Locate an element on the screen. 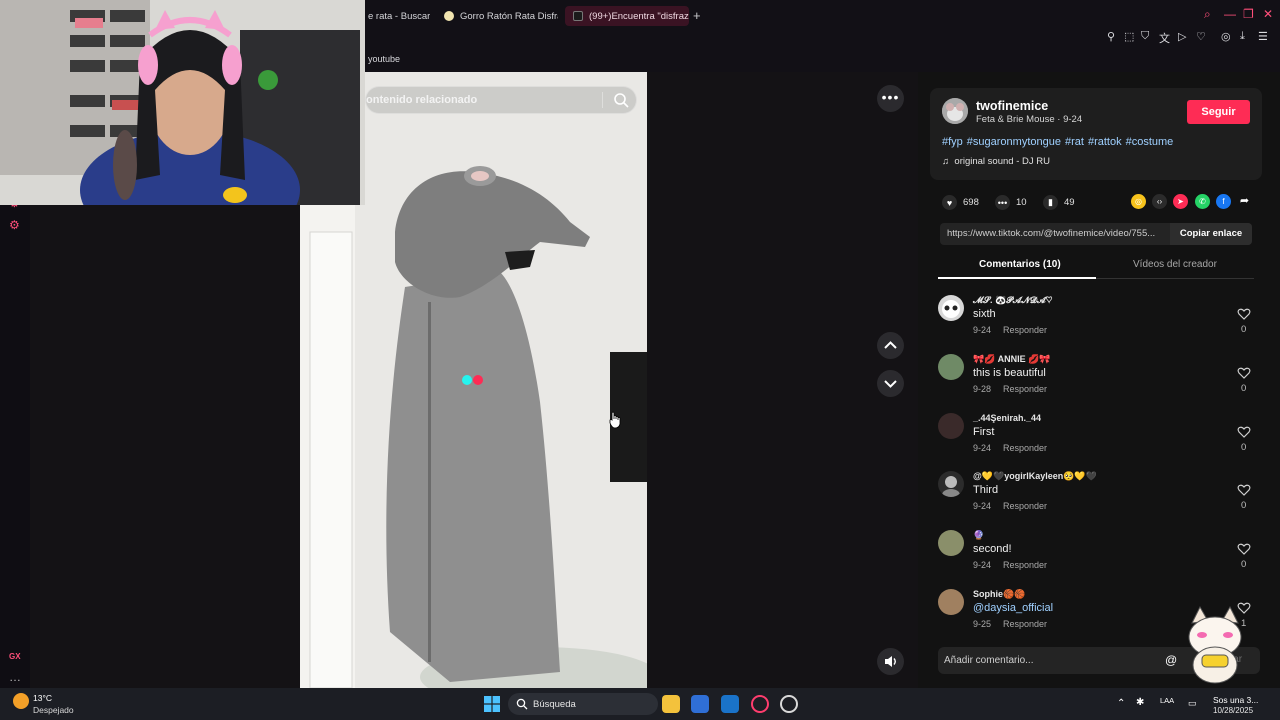  whatsapp-icon: ✆ is located at coordinates (1202, 201).